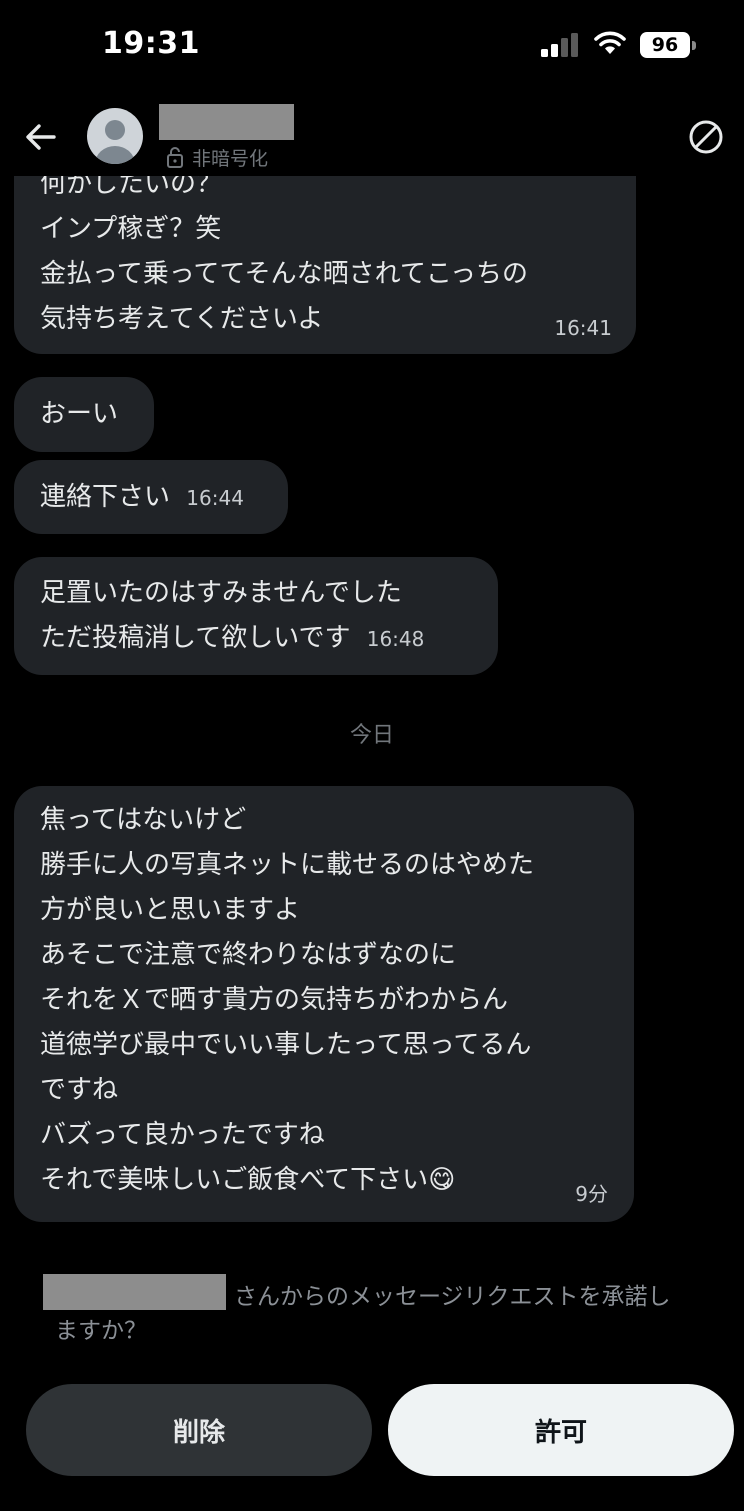 The height and width of the screenshot is (1511, 744). What do you see at coordinates (134, 1292) in the screenshot?
I see `redacted-requester-name` at bounding box center [134, 1292].